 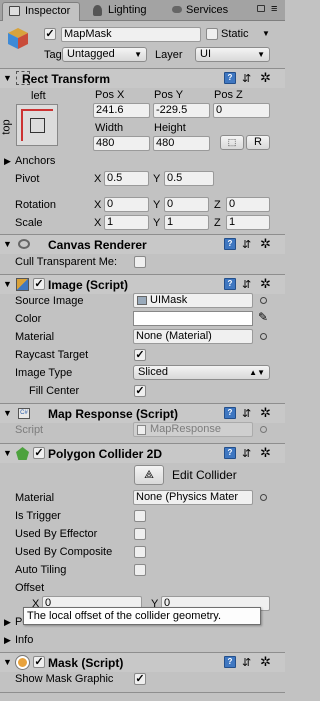 I want to click on blueprint-mode-button: ⬚, so click(x=232, y=142).